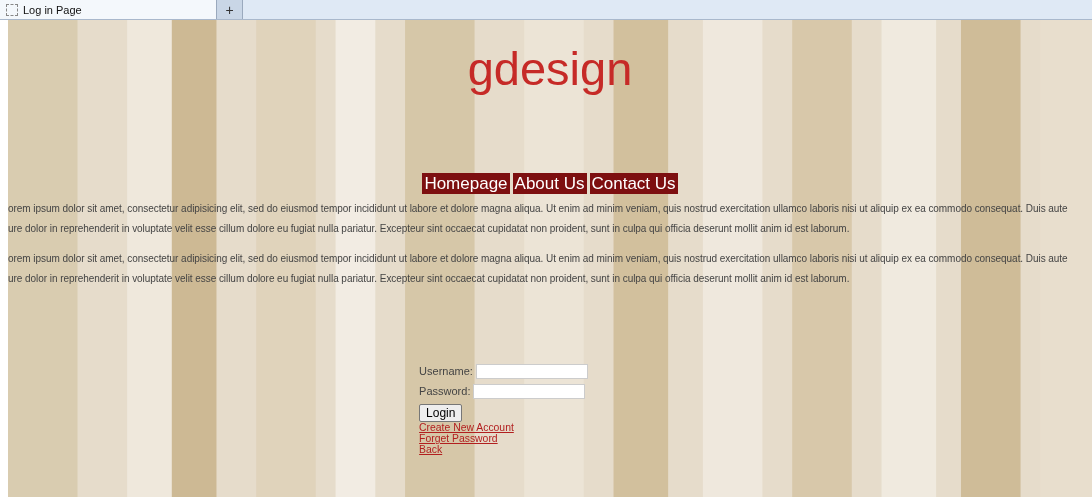 This screenshot has height=497, width=1092. What do you see at coordinates (466, 183) in the screenshot?
I see `nav-link: Homepage` at bounding box center [466, 183].